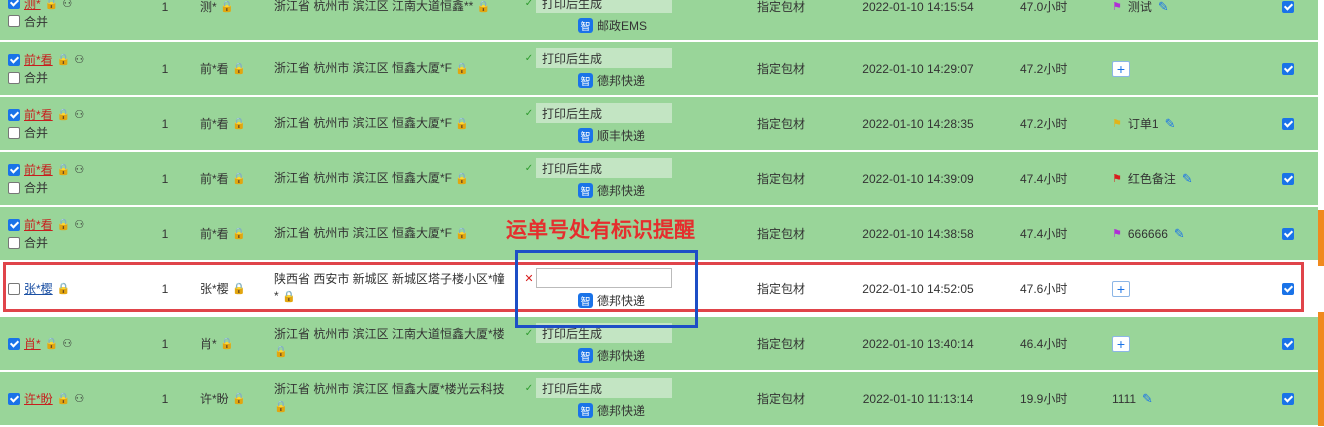 This screenshot has height=427, width=1324. Describe the element at coordinates (165, 68) in the screenshot. I see `quantity: 1` at that location.